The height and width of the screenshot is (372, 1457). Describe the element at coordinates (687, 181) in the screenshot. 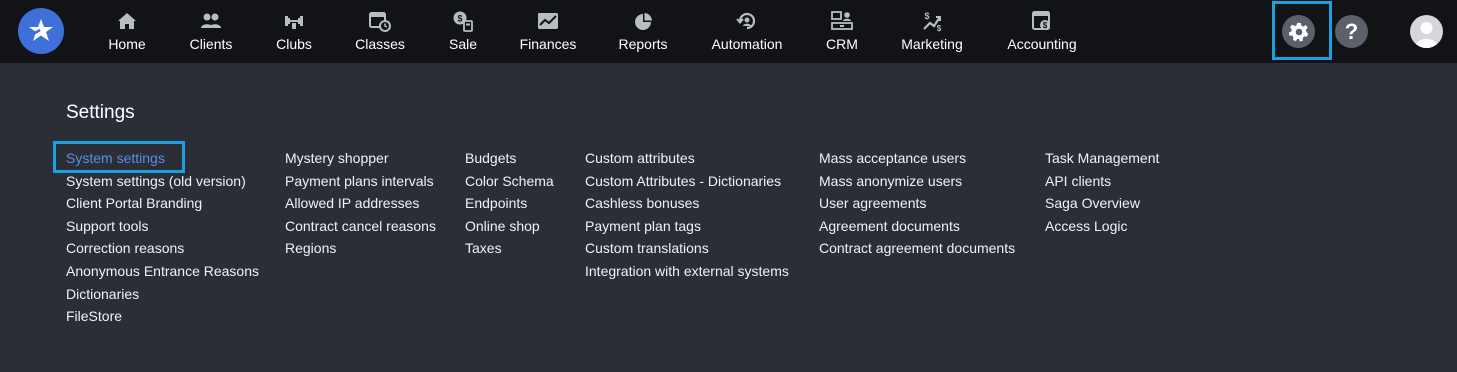

I see `settings-link-custom-attributes-dictionaries: Custom Attributes - Dictionaries` at that location.